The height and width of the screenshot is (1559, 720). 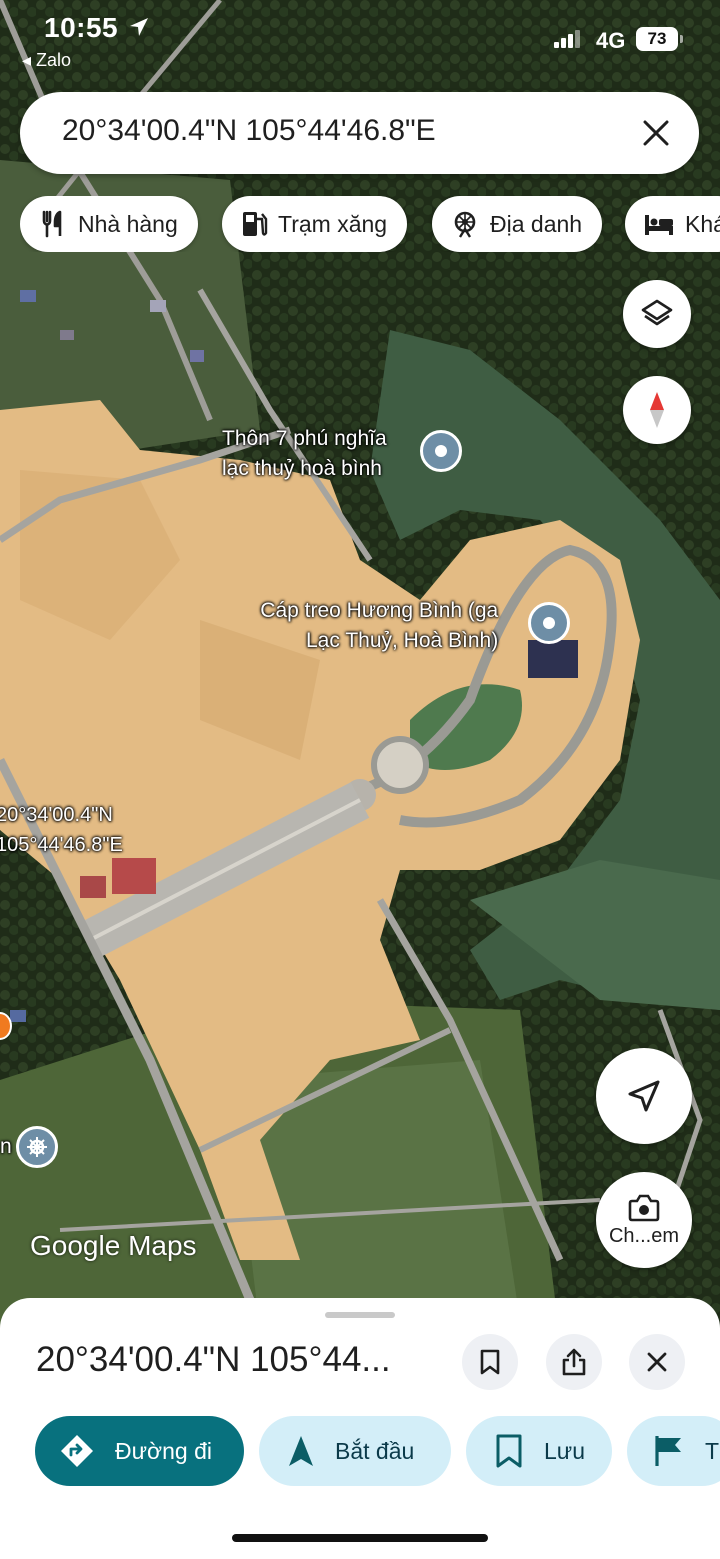 What do you see at coordinates (139, 27) in the screenshot?
I see `location-services-icon` at bounding box center [139, 27].